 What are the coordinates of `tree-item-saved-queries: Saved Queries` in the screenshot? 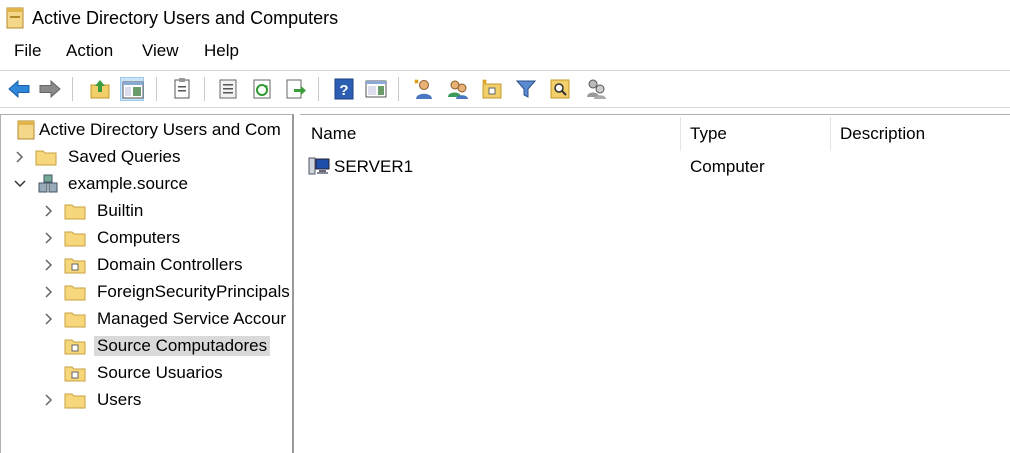 It's located at (146, 157).